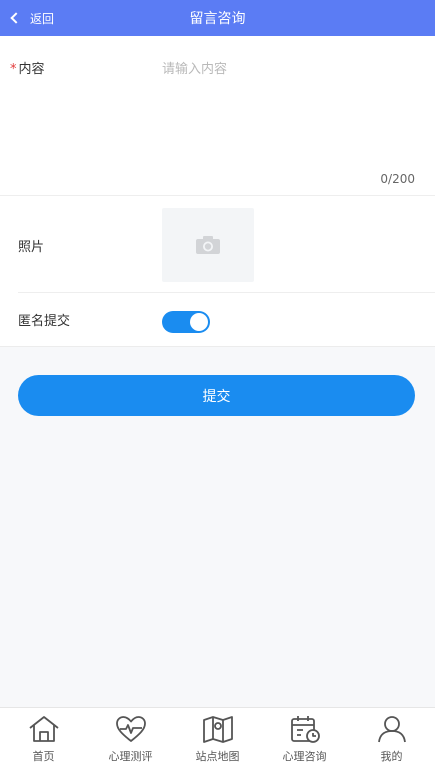 This screenshot has height=770, width=435. I want to click on top-nav-bar: 返回 留言咨询, so click(217, 18).